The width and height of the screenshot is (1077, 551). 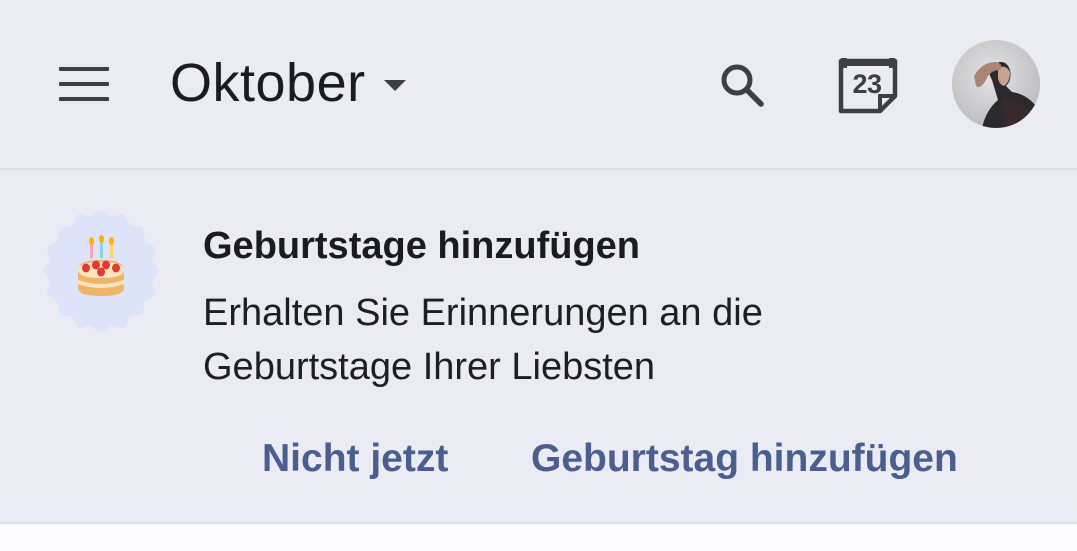 What do you see at coordinates (355, 459) in the screenshot?
I see `not-now-button: Nicht jetzt` at bounding box center [355, 459].